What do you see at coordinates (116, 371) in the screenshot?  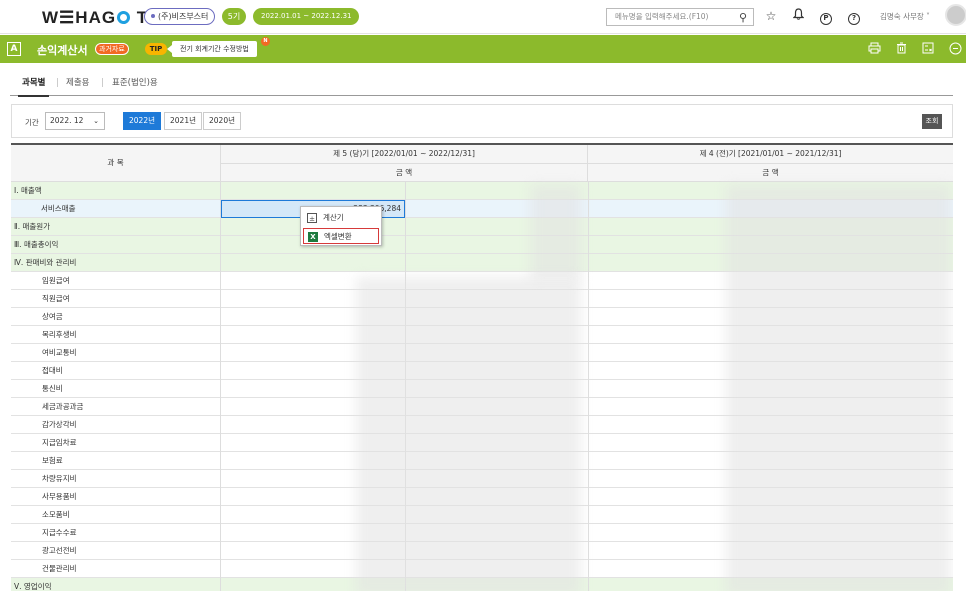 I see `row-label: 접대비` at bounding box center [116, 371].